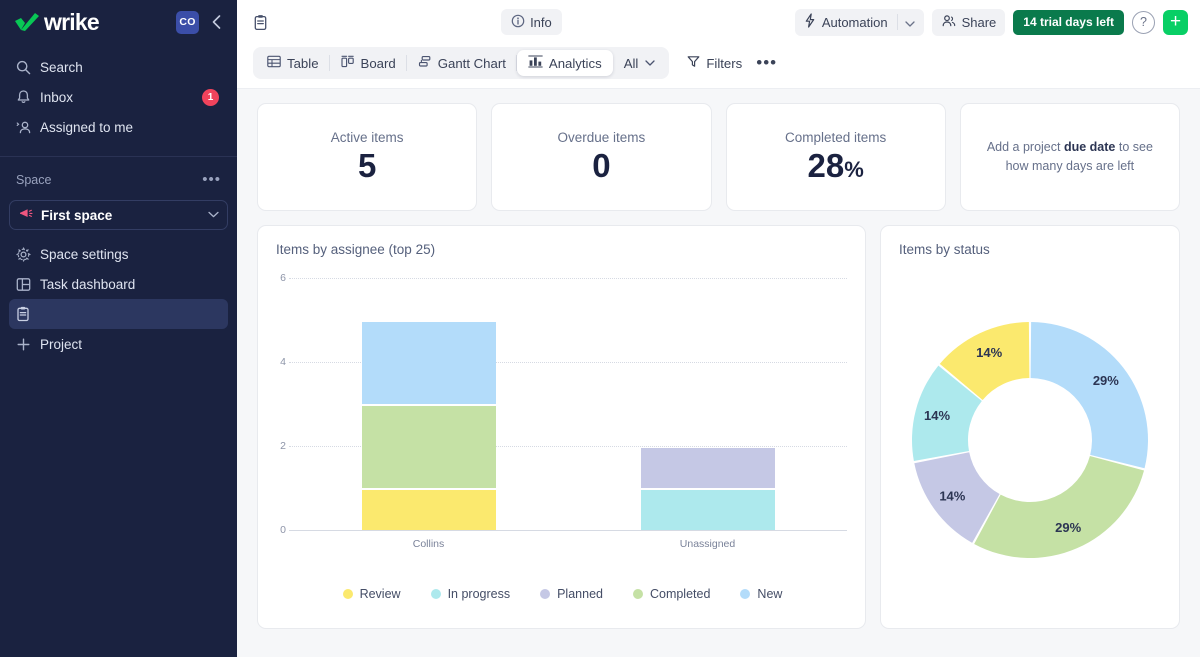  What do you see at coordinates (87, 127) in the screenshot?
I see `sidebar-item-label: Assigned to me` at bounding box center [87, 127].